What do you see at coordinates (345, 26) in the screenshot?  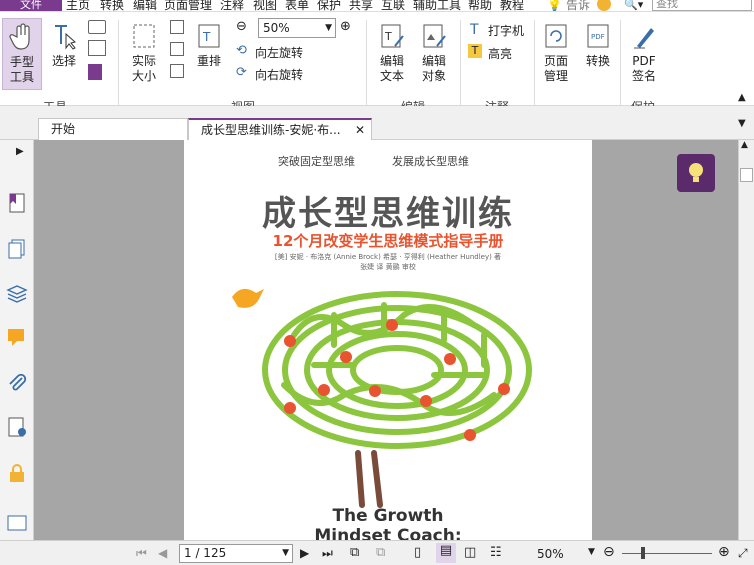 I see `zoom-in-icon: ⊕` at bounding box center [345, 26].